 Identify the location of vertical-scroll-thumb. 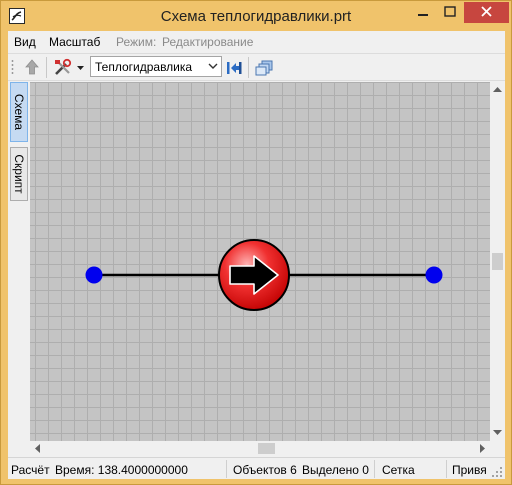
(497, 261).